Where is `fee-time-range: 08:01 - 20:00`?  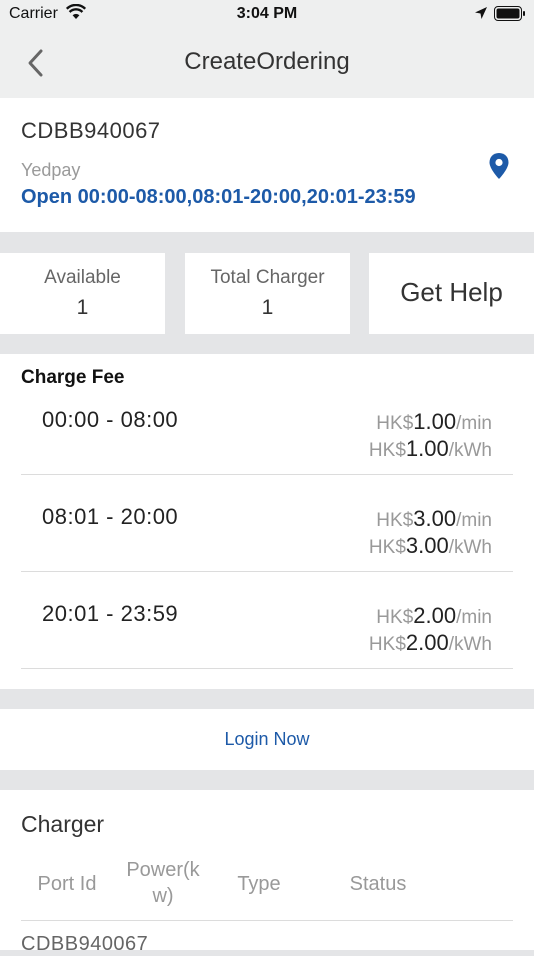 fee-time-range: 08:01 - 20:00 is located at coordinates (110, 516).